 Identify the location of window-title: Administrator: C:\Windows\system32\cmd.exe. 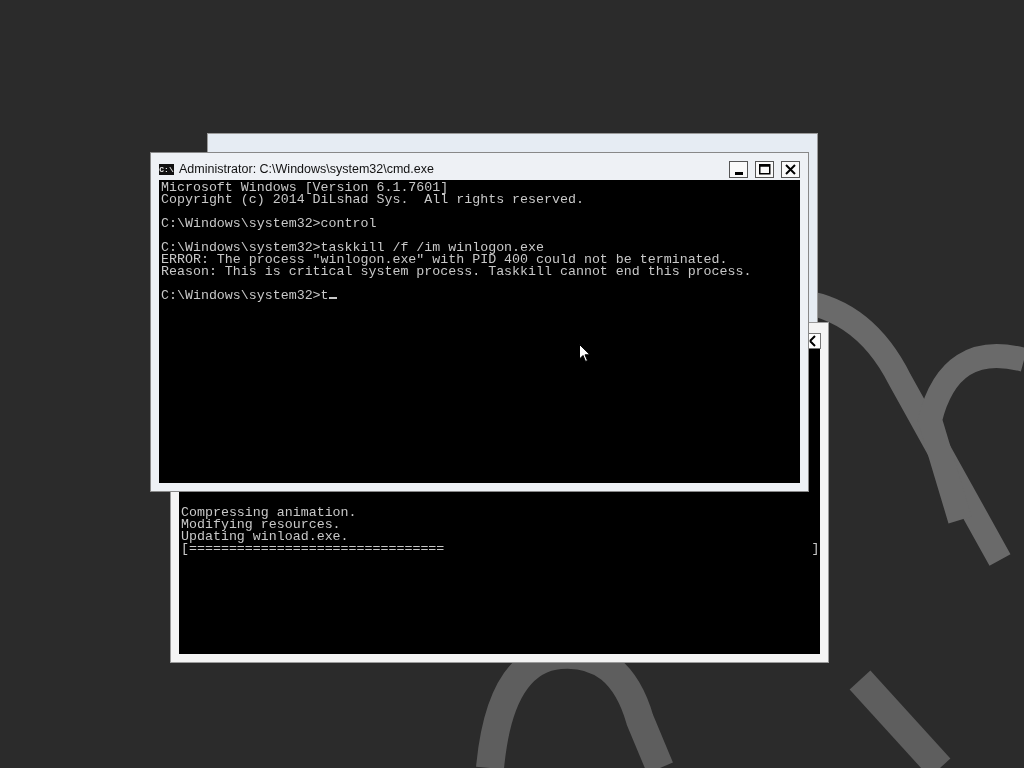
(307, 169).